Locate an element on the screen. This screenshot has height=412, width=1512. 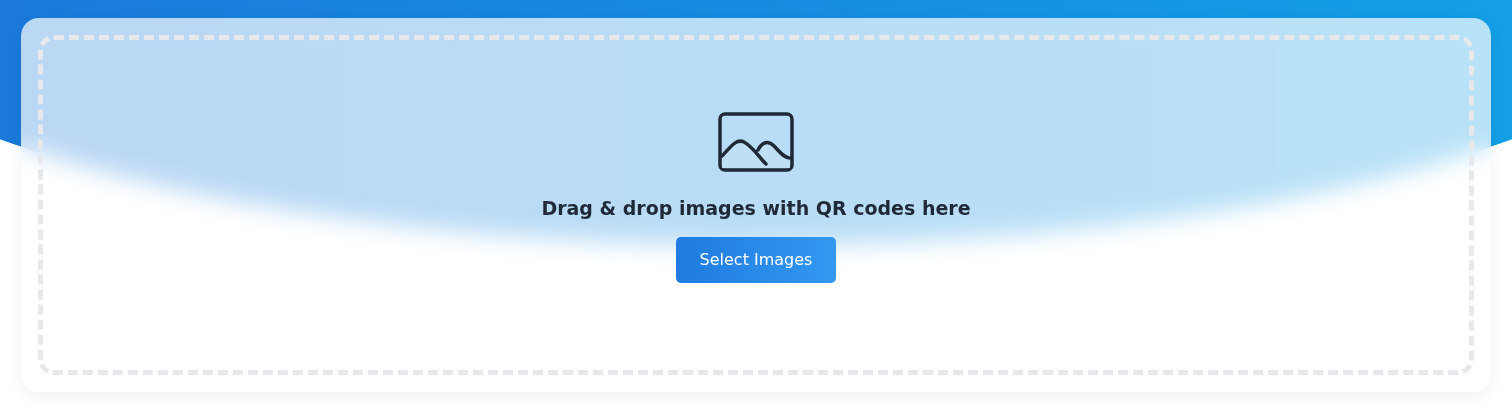
select-images-button: Select Images is located at coordinates (756, 259).